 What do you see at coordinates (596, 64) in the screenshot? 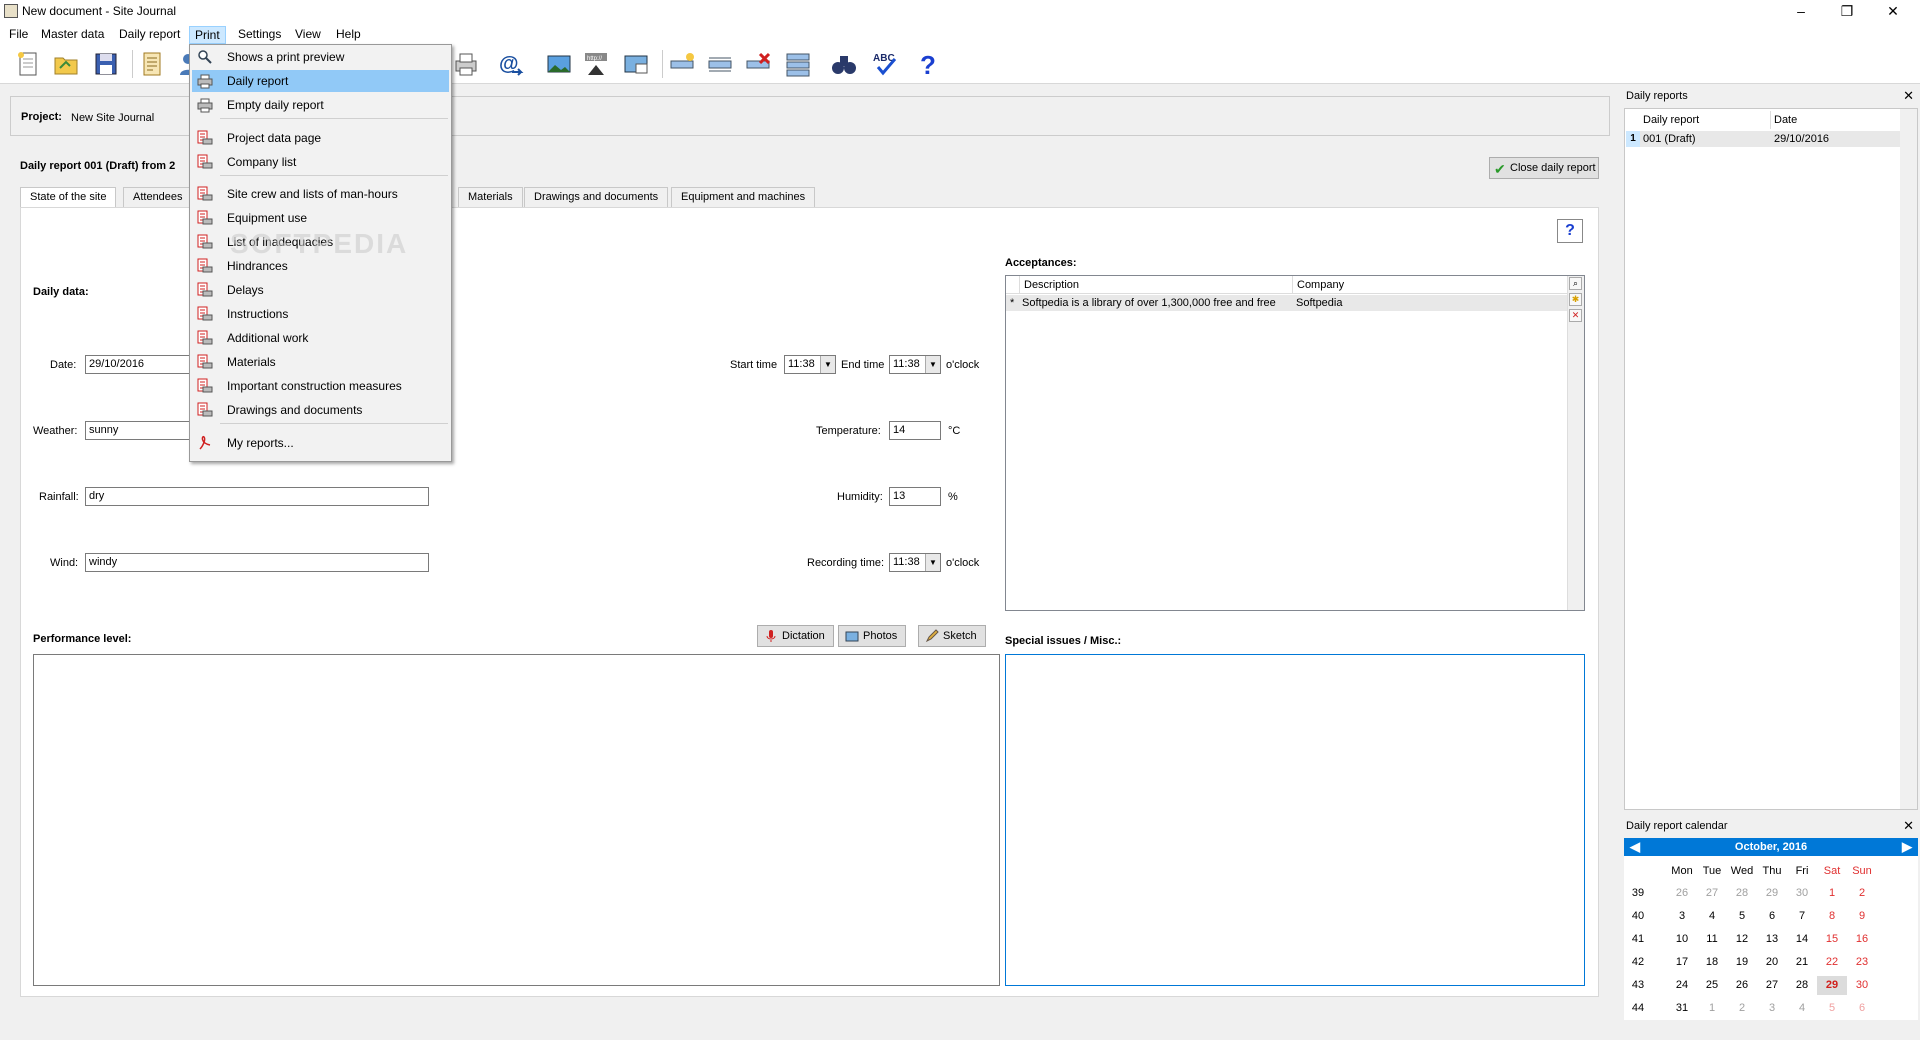
I see `web-upload-icon: http://` at bounding box center [596, 64].